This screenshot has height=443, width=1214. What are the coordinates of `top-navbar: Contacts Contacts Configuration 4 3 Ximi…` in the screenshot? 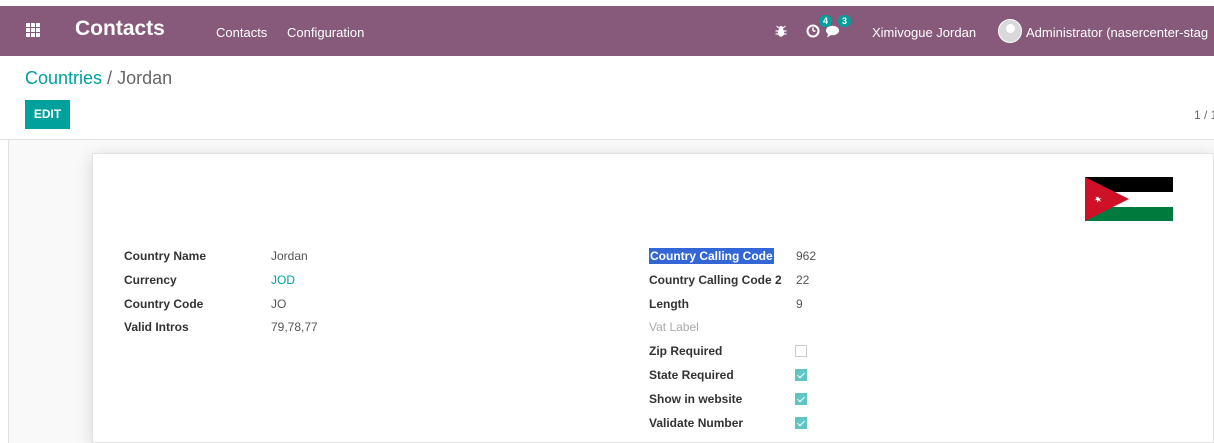 It's located at (607, 28).